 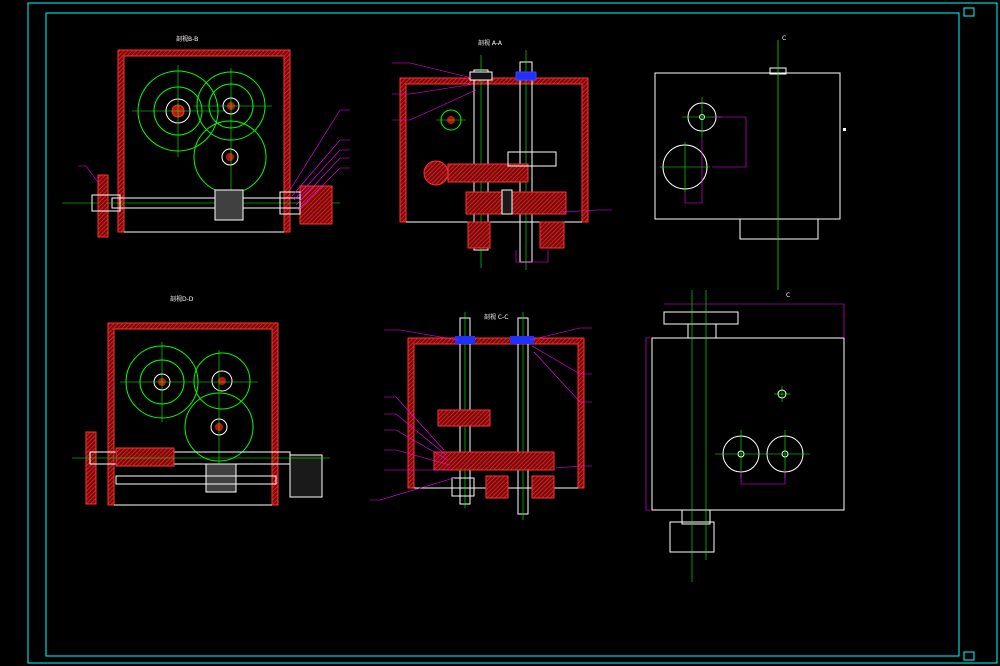 What do you see at coordinates (193, 414) in the screenshot?
I see `housing-section-d` at bounding box center [193, 414].